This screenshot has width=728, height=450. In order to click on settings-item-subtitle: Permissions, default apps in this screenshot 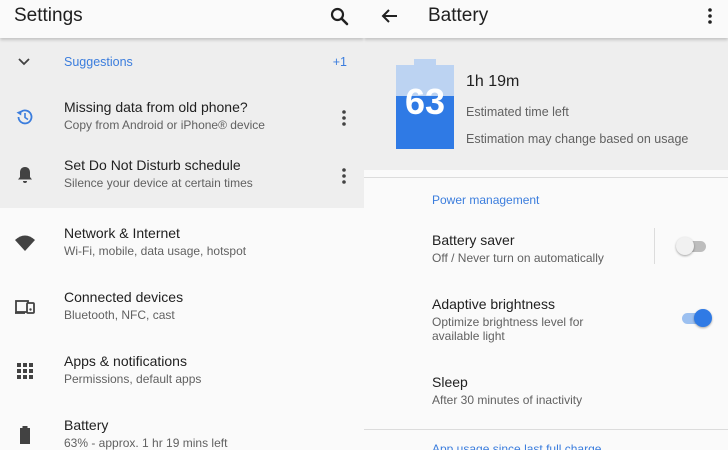, I will do `click(133, 379)`.